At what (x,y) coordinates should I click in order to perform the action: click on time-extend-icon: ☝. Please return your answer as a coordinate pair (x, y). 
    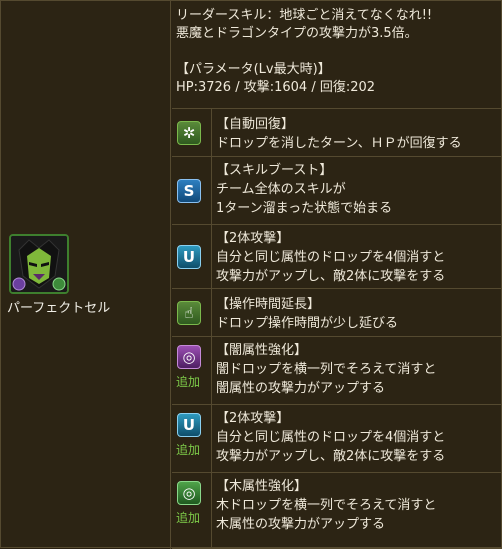
    Looking at the image, I should click on (189, 313).